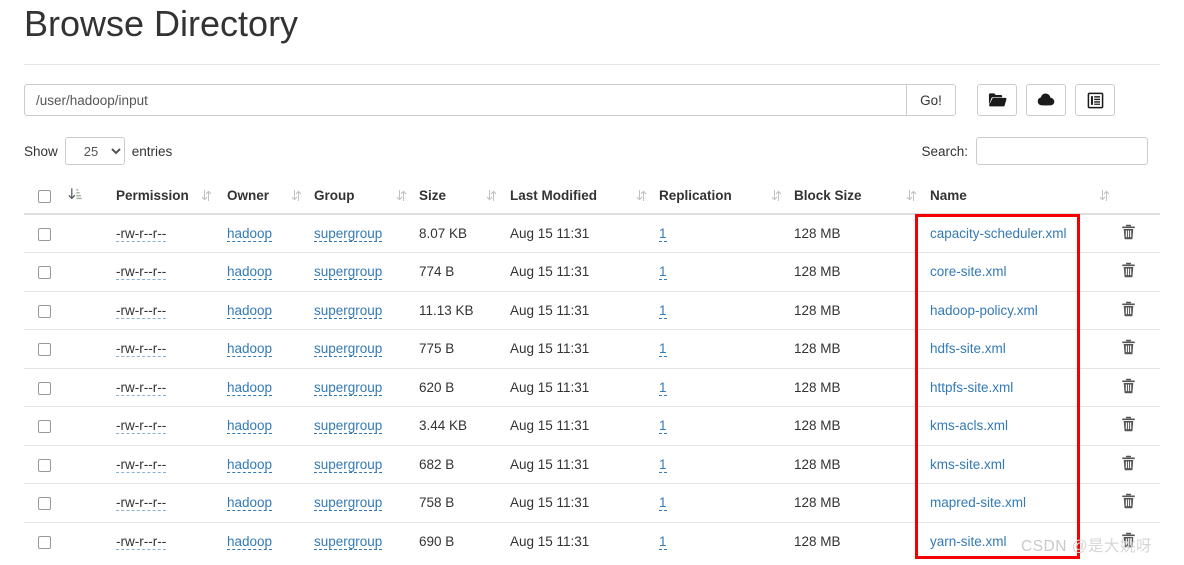 The height and width of the screenshot is (565, 1184). Describe the element at coordinates (978, 502) in the screenshot. I see `file-name-link: mapred-site.xml` at that location.